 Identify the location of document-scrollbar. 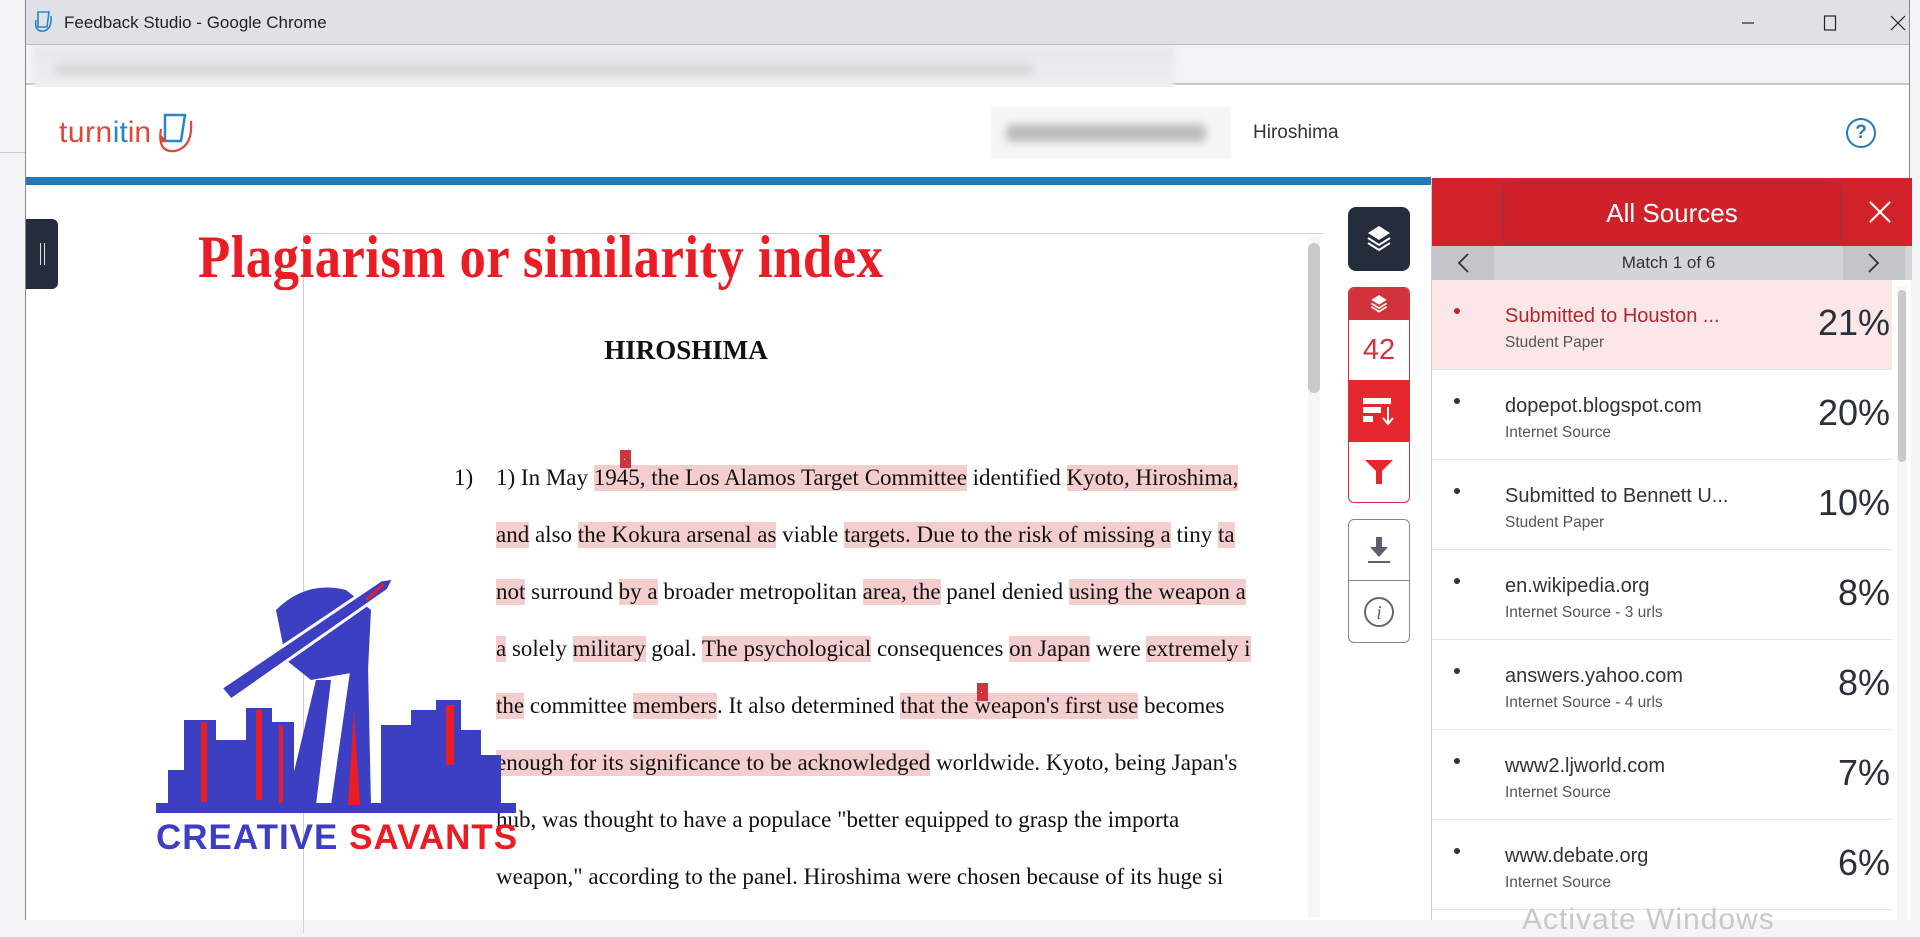
(1314, 577).